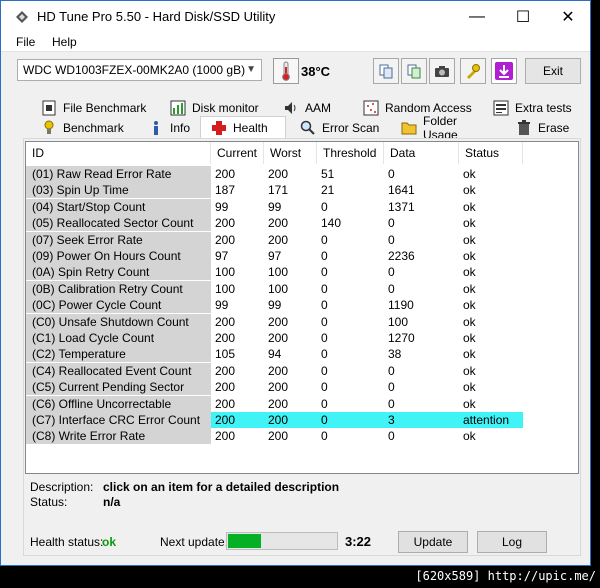 Image resolution: width=600 pixels, height=588 pixels. Describe the element at coordinates (274, 370) in the screenshot. I see `table-row: (C4) Reallocated Event Count 200 200 0 0 ok` at that location.